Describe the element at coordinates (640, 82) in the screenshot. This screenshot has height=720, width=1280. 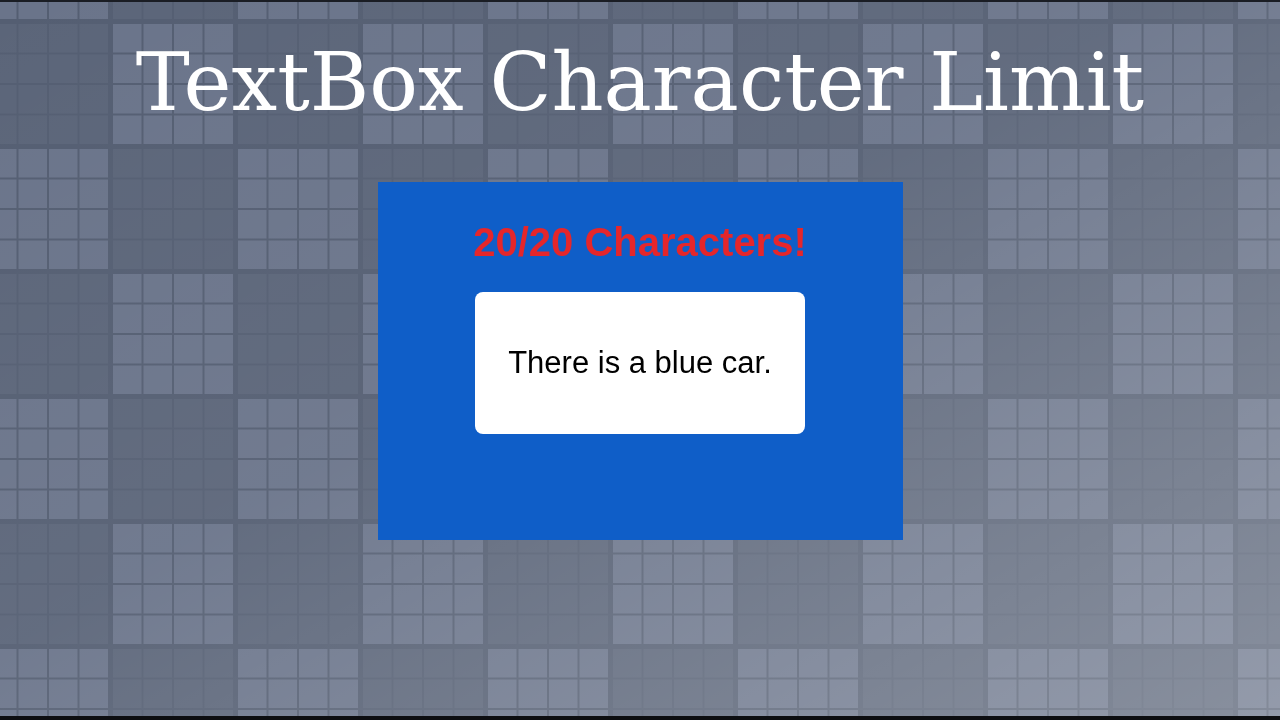
I see `page-title: TextBox Character Limit` at that location.